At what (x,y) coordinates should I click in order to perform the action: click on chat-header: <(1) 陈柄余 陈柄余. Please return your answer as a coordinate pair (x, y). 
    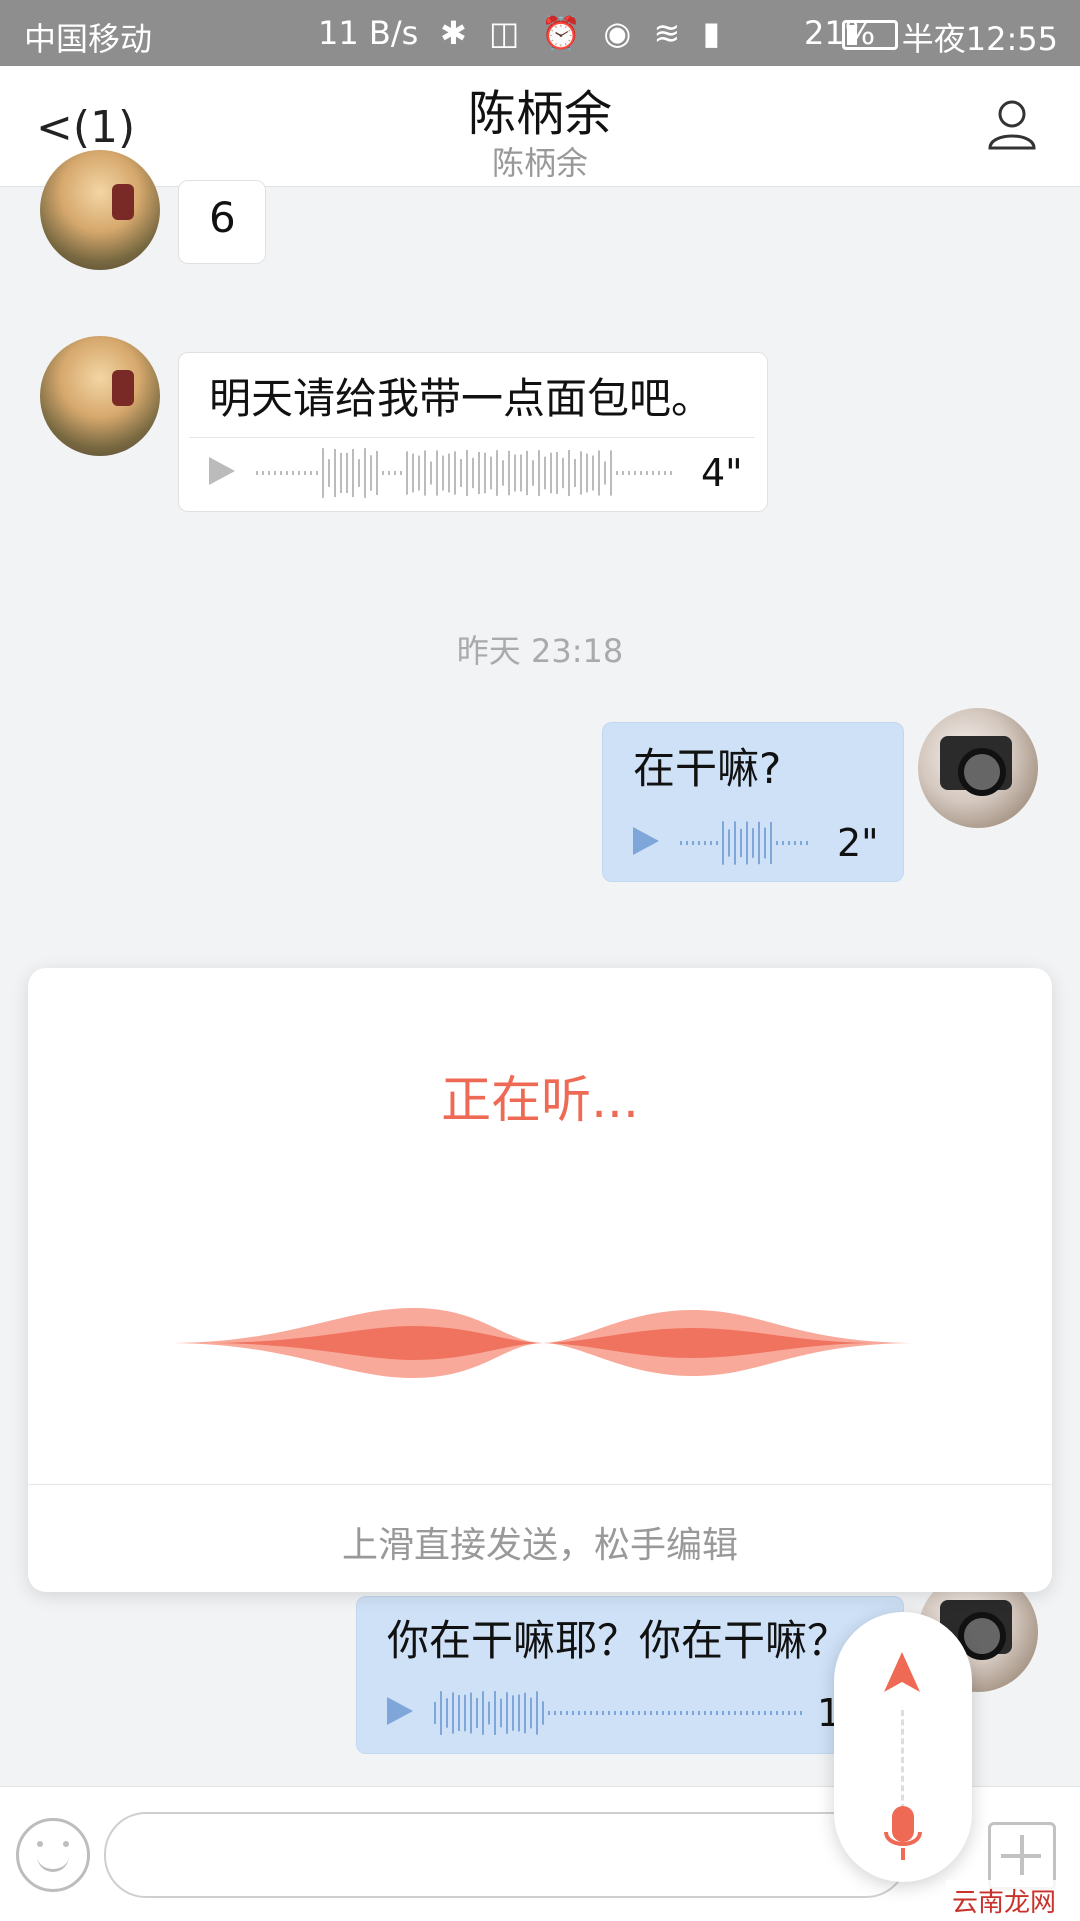
    Looking at the image, I should click on (540, 126).